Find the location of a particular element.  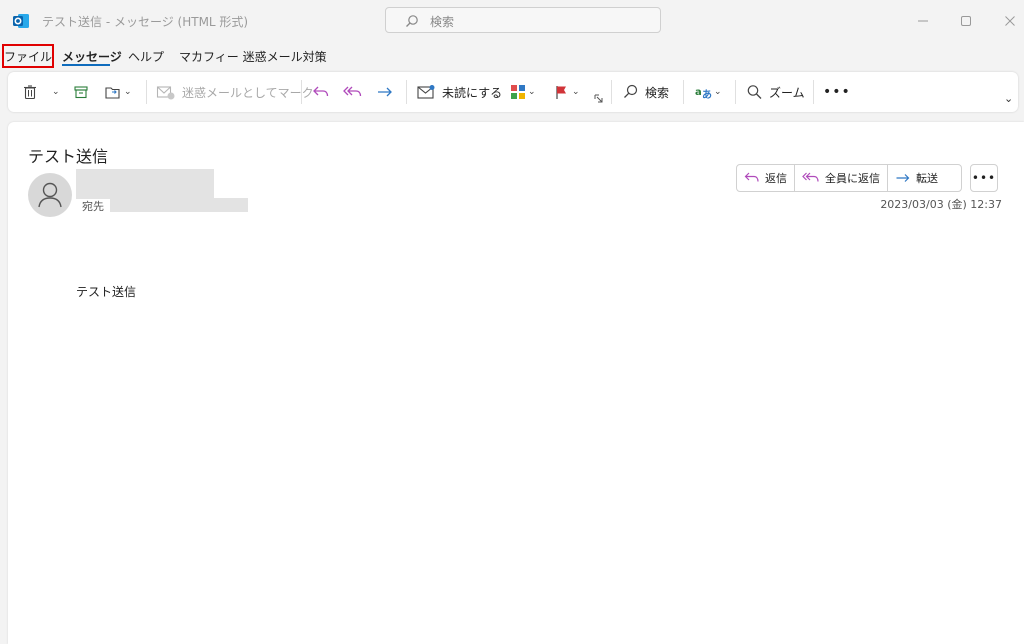

dialog-launcher-icon is located at coordinates (598, 98).